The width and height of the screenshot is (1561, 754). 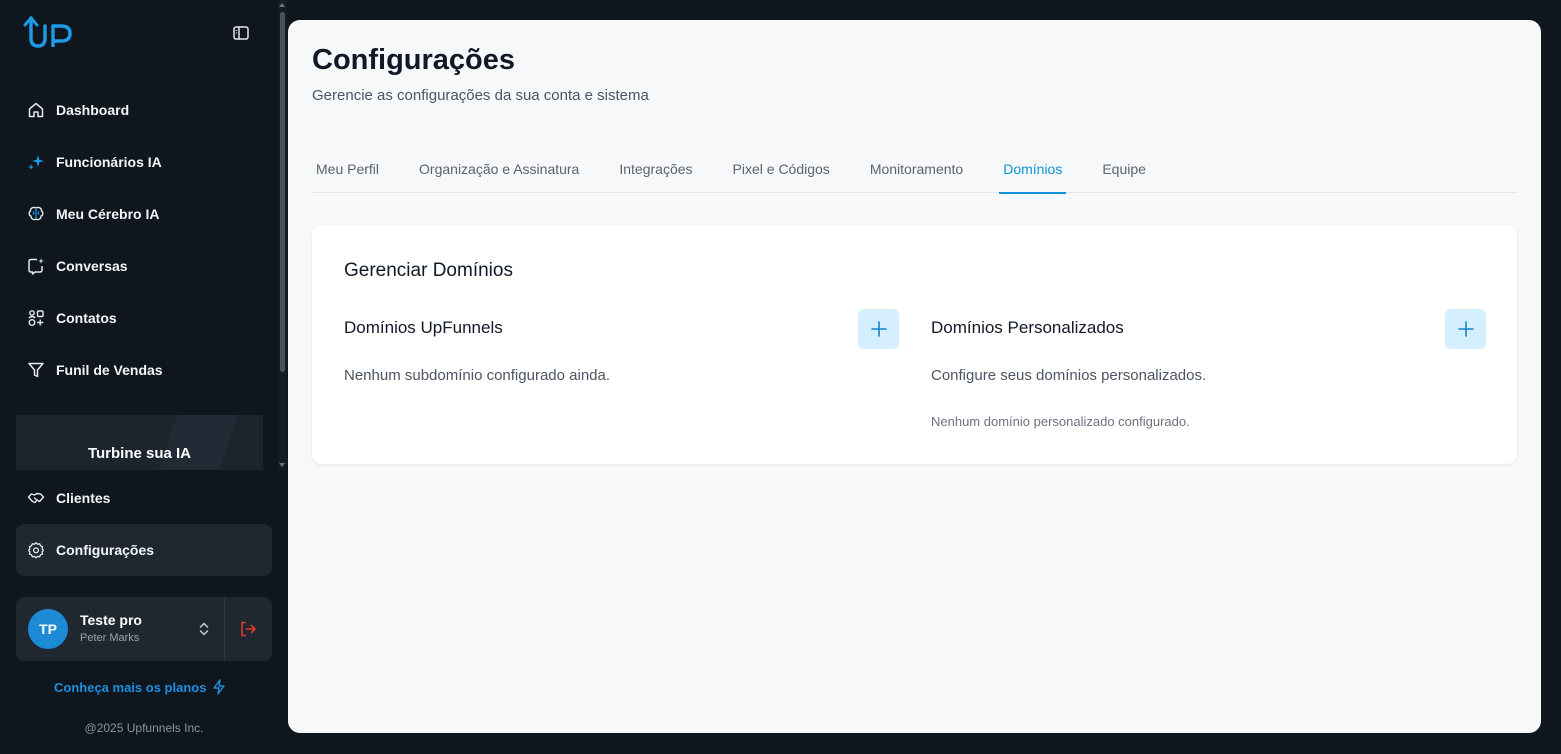 I want to click on sidebar-item-label: Clientes, so click(x=83, y=498).